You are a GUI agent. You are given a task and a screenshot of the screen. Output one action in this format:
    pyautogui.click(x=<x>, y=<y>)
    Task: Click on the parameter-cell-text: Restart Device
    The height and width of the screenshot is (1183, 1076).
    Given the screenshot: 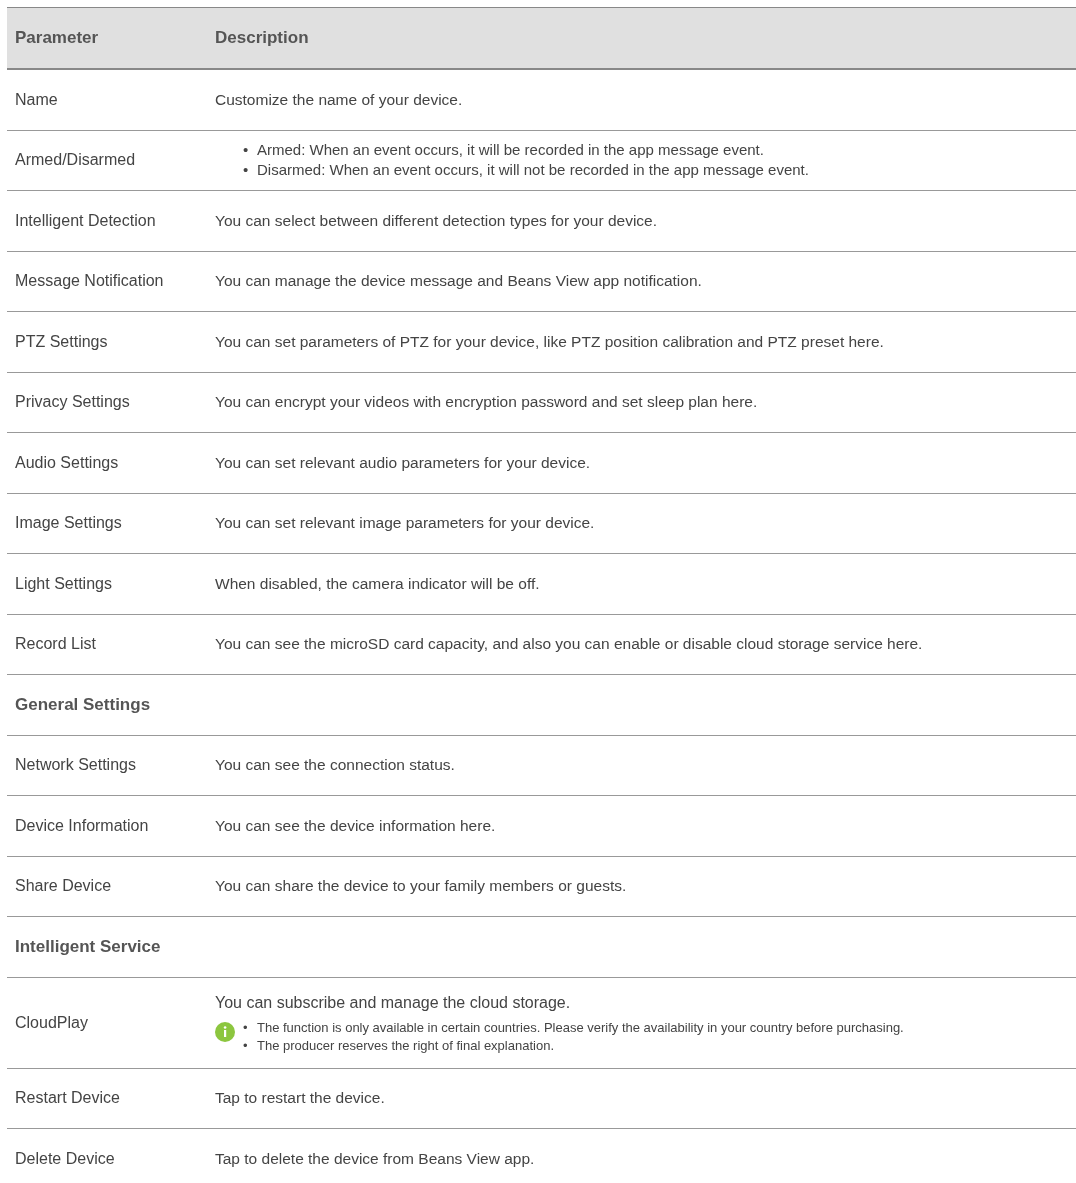 What is the action you would take?
    pyautogui.click(x=67, y=1098)
    